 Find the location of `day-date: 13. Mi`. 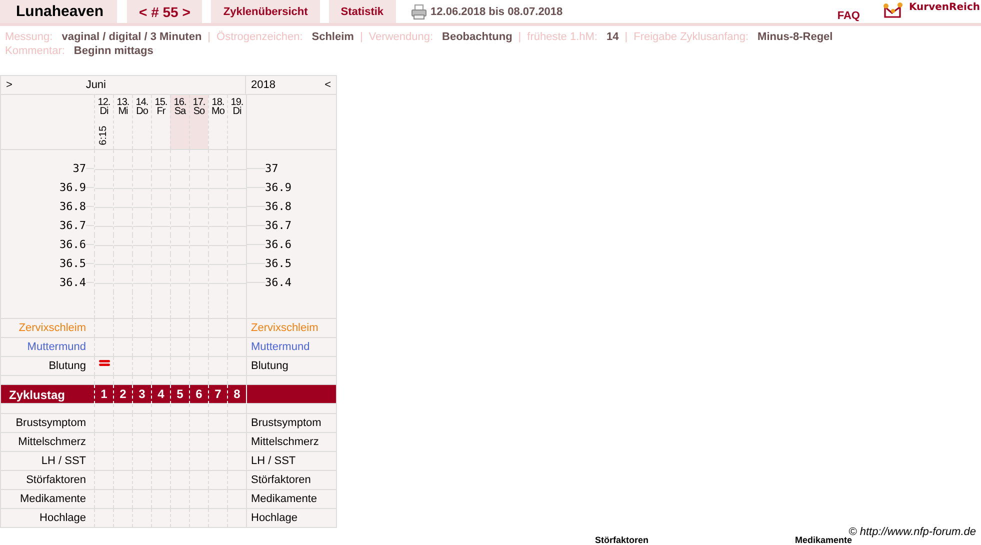

day-date: 13. Mi is located at coordinates (123, 107).